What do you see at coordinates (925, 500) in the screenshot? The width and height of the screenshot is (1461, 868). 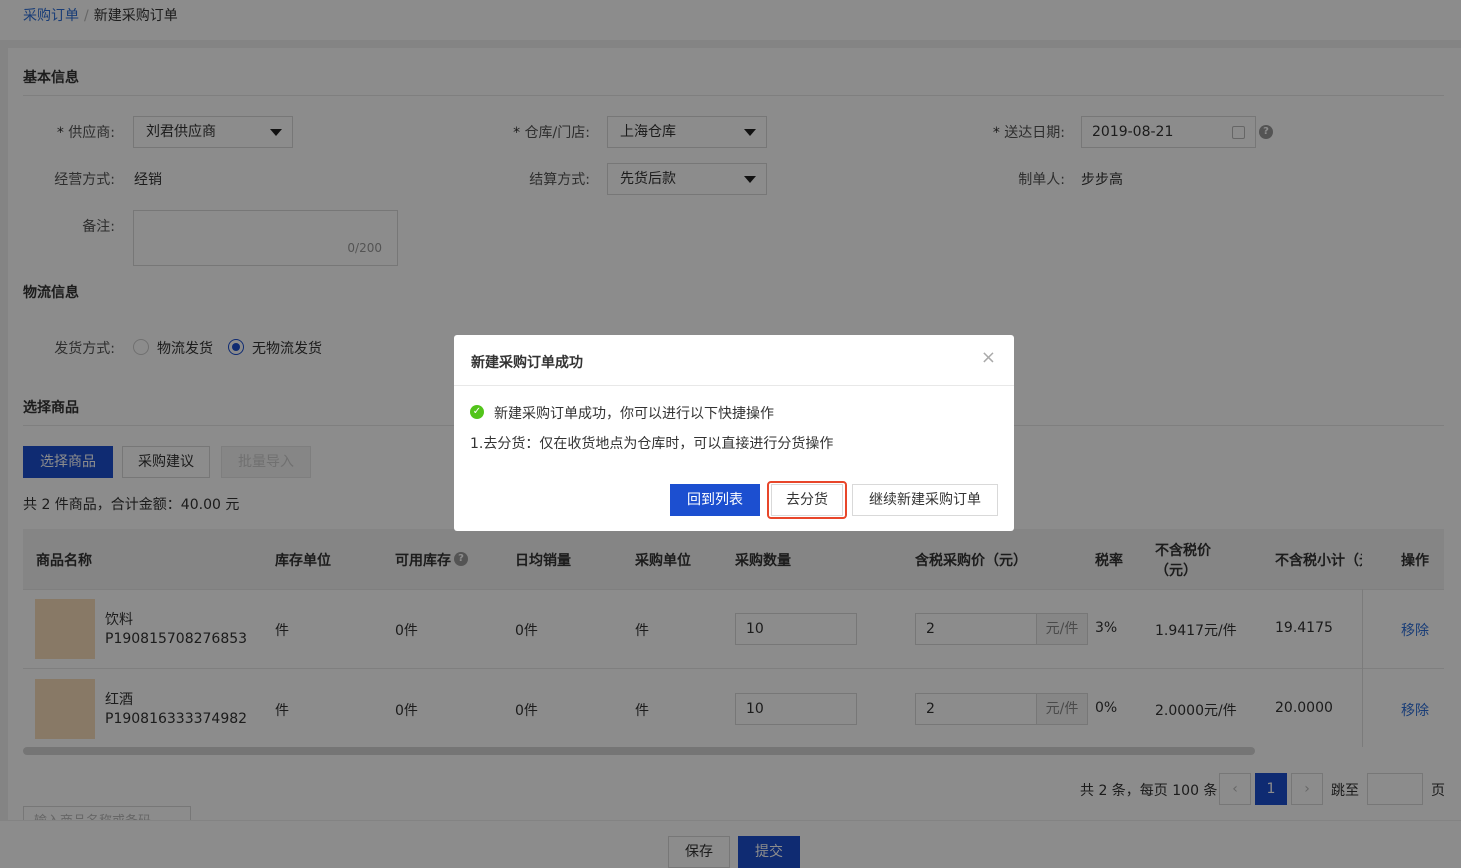 I see `continue-create-button: 继续新建采购订单` at bounding box center [925, 500].